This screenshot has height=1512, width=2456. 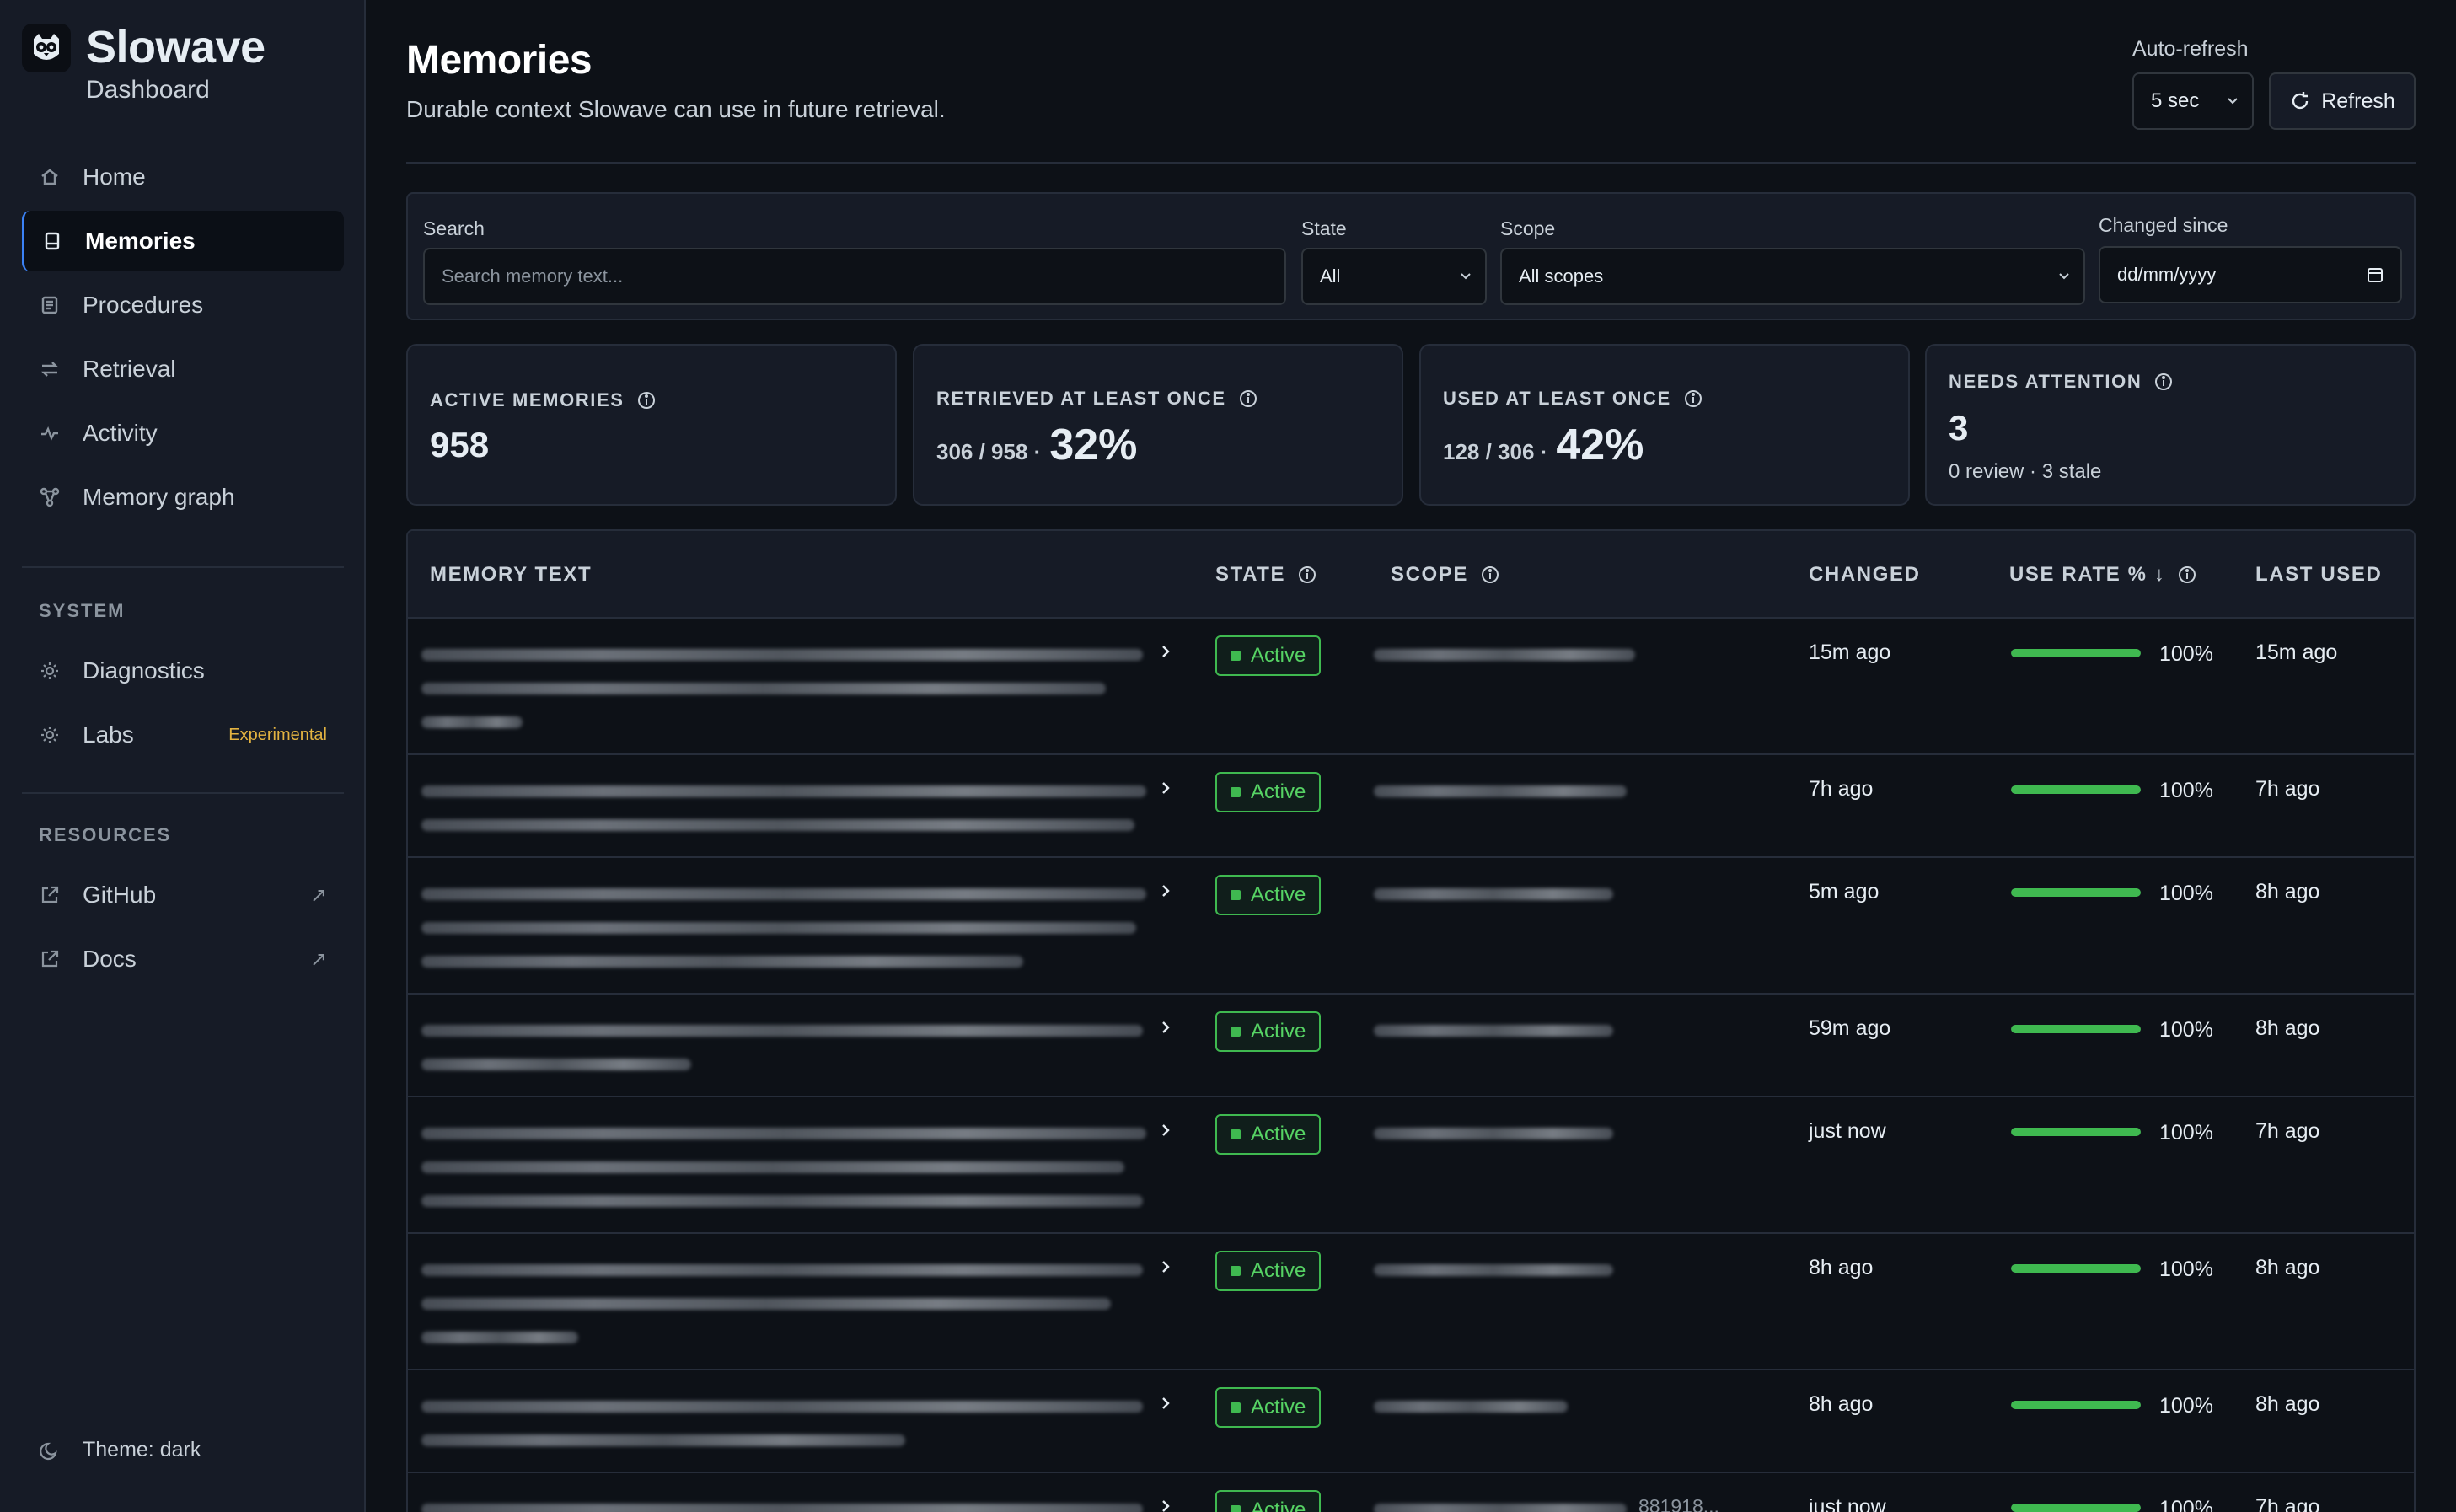 What do you see at coordinates (1411, 806) in the screenshot?
I see `table-row: Active 7h ago 100% 7h ago` at bounding box center [1411, 806].